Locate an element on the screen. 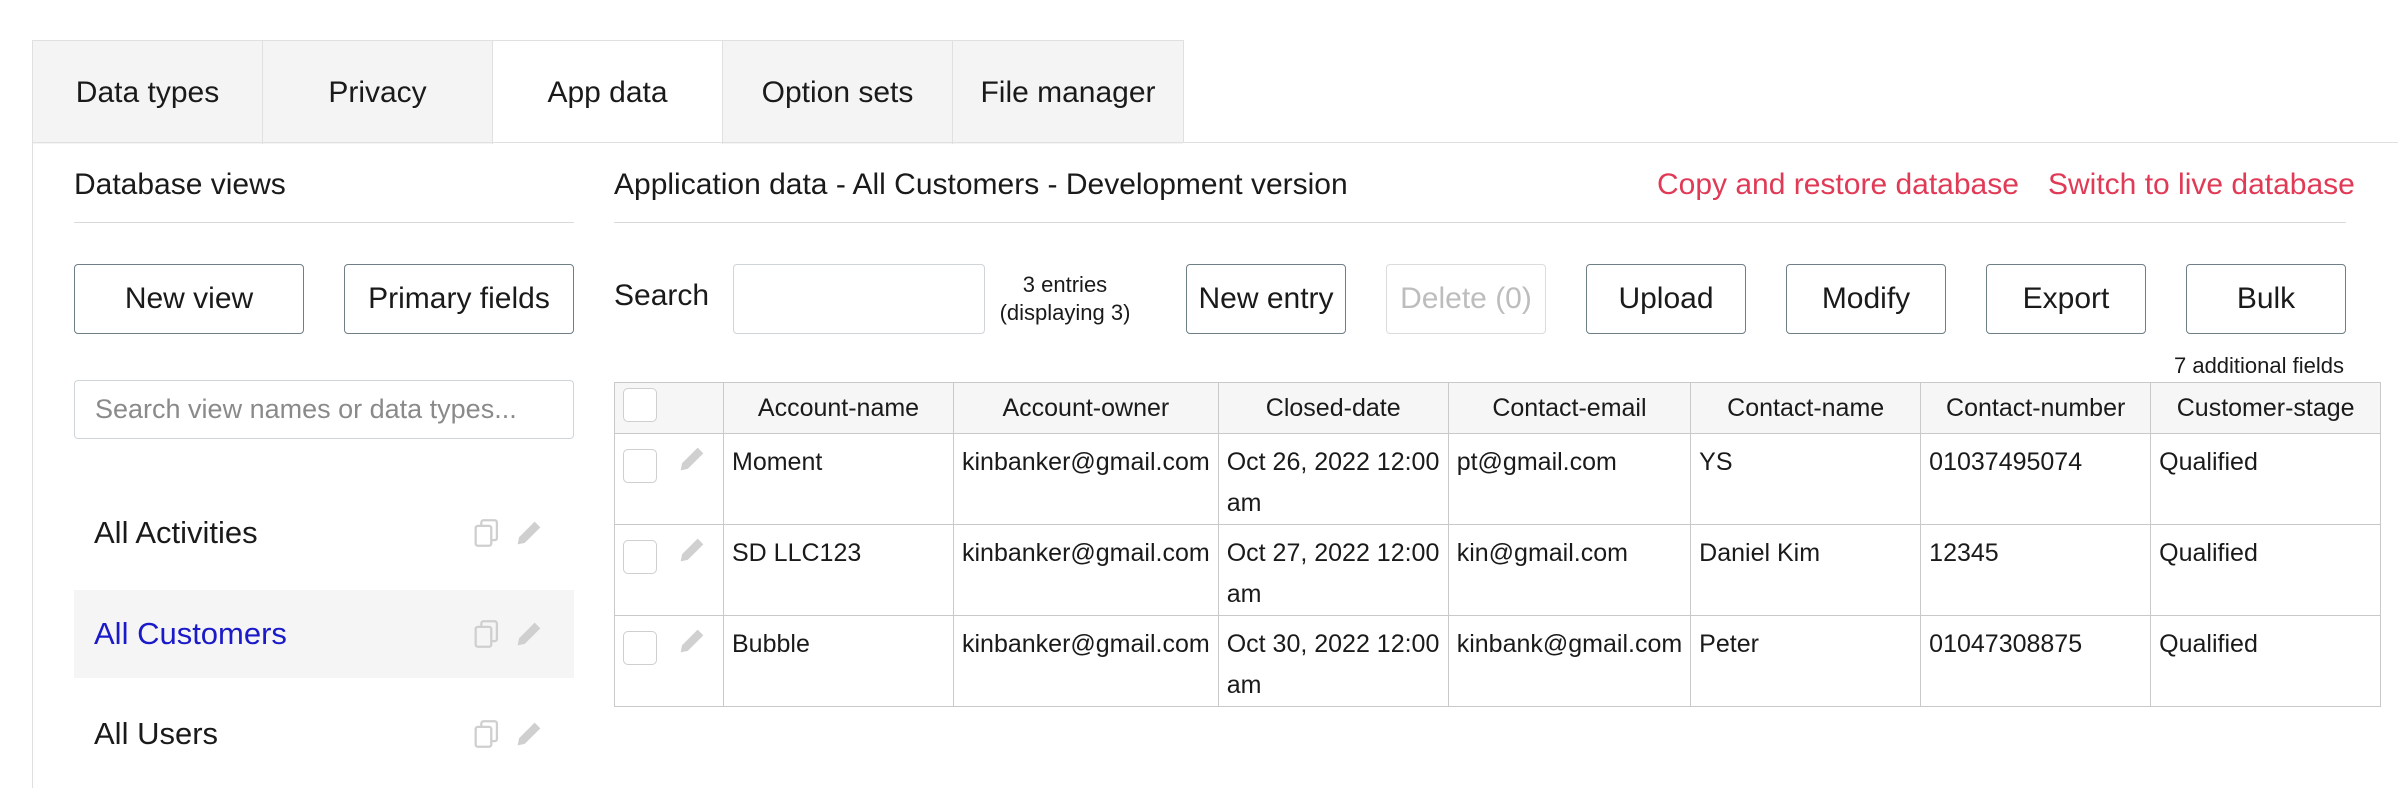 This screenshot has width=2398, height=788. cell-account-name: SD LLC123 is located at coordinates (838, 570).